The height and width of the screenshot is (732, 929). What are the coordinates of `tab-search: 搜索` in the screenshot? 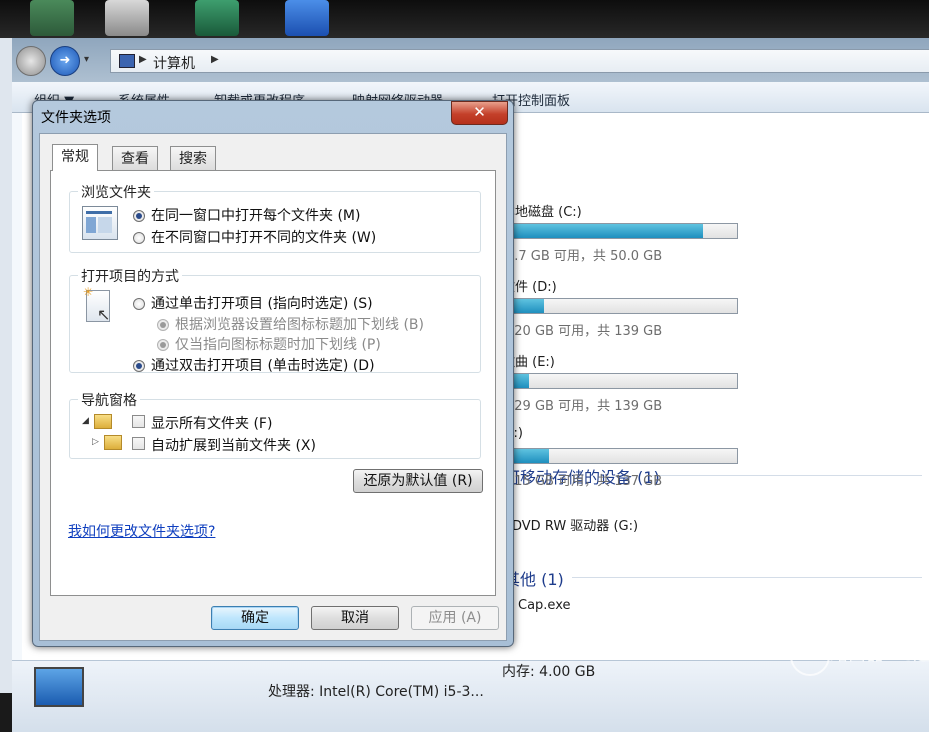 It's located at (193, 158).